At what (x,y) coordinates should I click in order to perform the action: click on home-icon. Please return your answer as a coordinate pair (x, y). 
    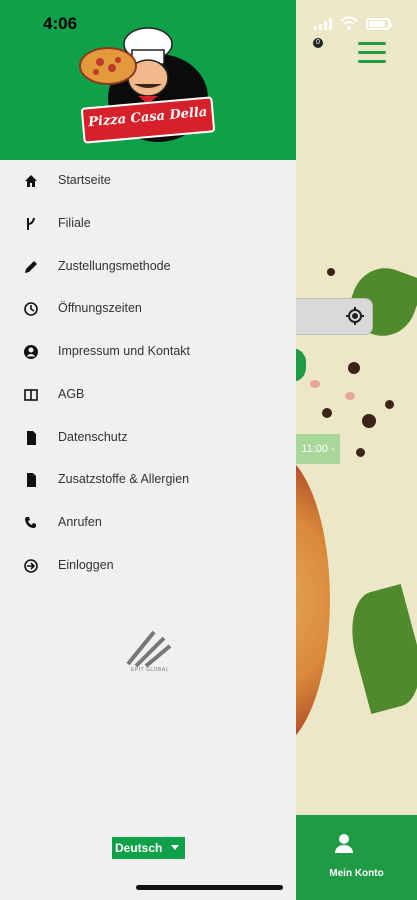
    Looking at the image, I should click on (31, 181).